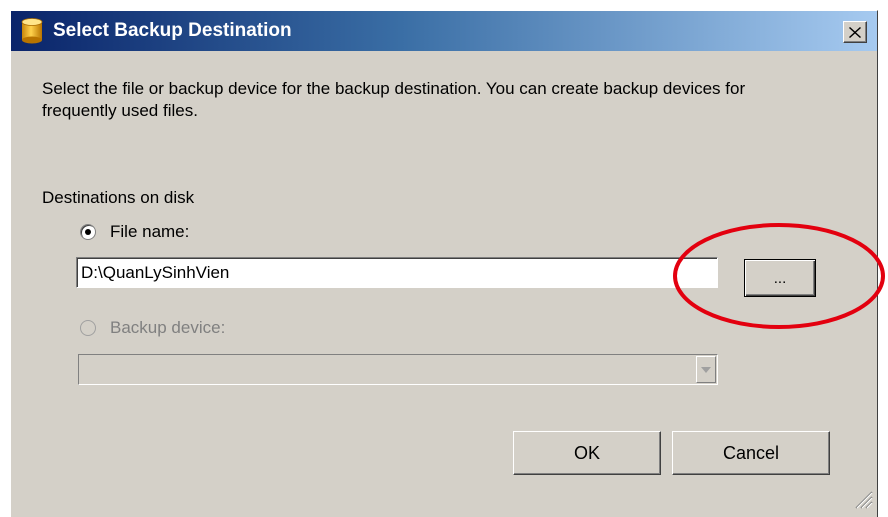  Describe the element at coordinates (587, 453) in the screenshot. I see `ok-button: OK` at that location.